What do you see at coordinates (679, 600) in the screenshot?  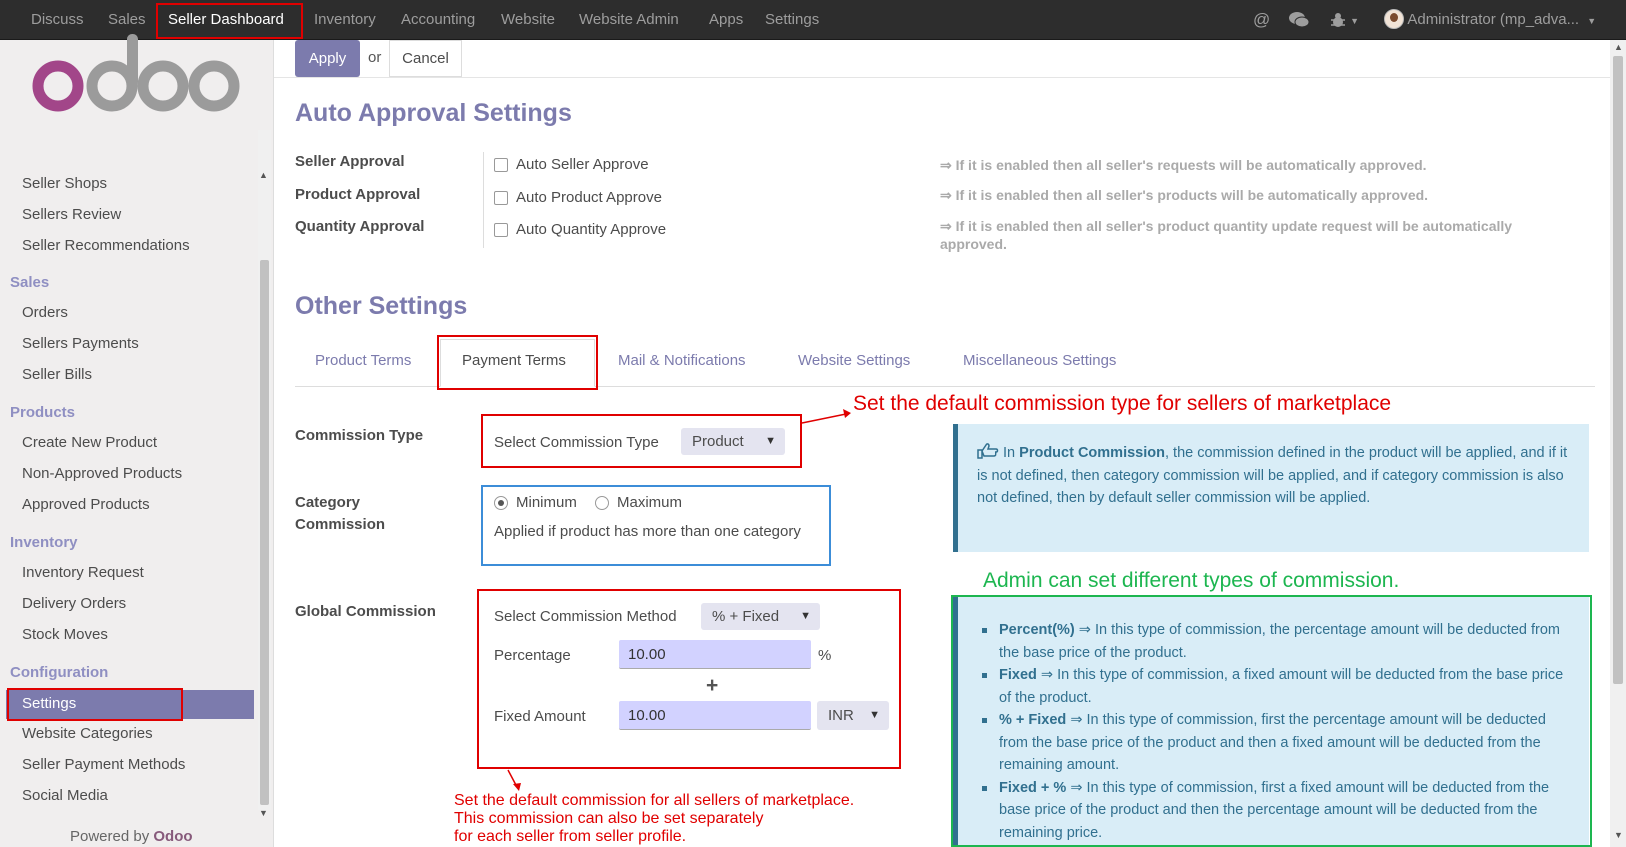 I see `annotation-arrows` at bounding box center [679, 600].